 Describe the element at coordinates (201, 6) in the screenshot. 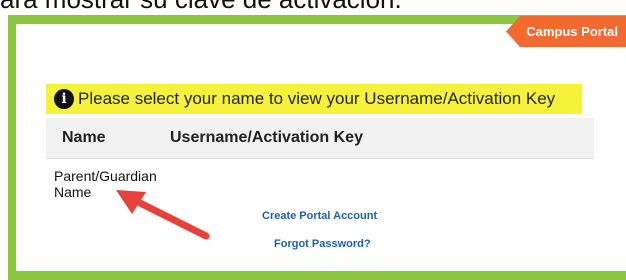

I see `caption-text: ara mostrar su clave de activación.` at that location.